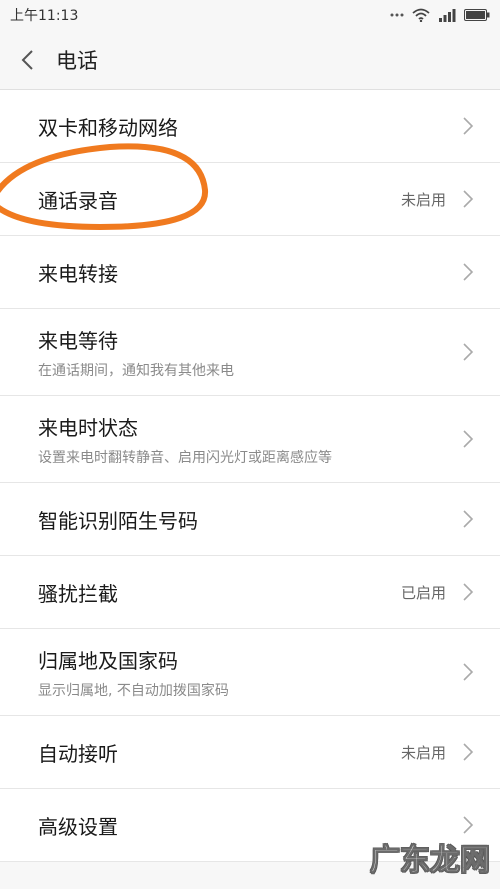 This screenshot has height=889, width=500. Describe the element at coordinates (447, 15) in the screenshot. I see `signal-icon` at that location.